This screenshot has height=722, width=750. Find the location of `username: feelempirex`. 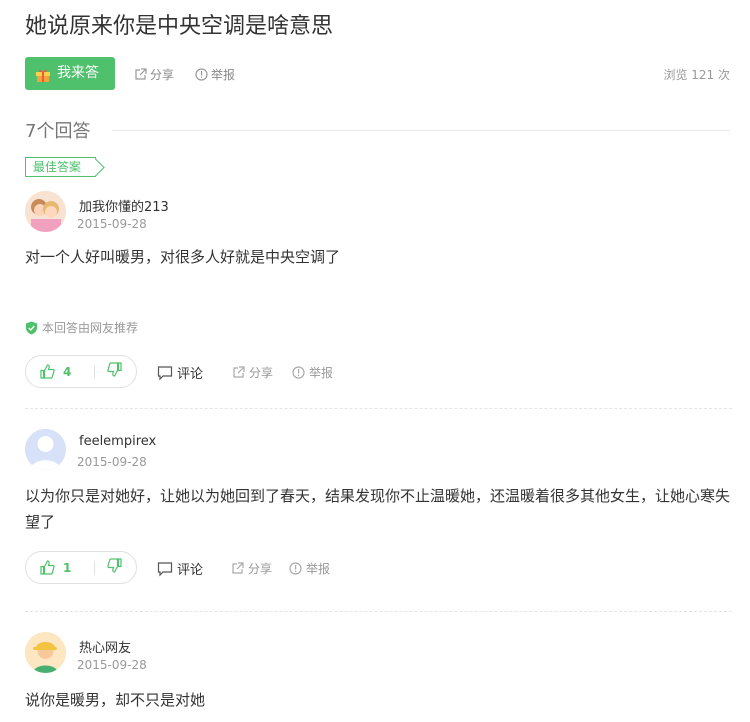

username: feelempirex is located at coordinates (117, 441).